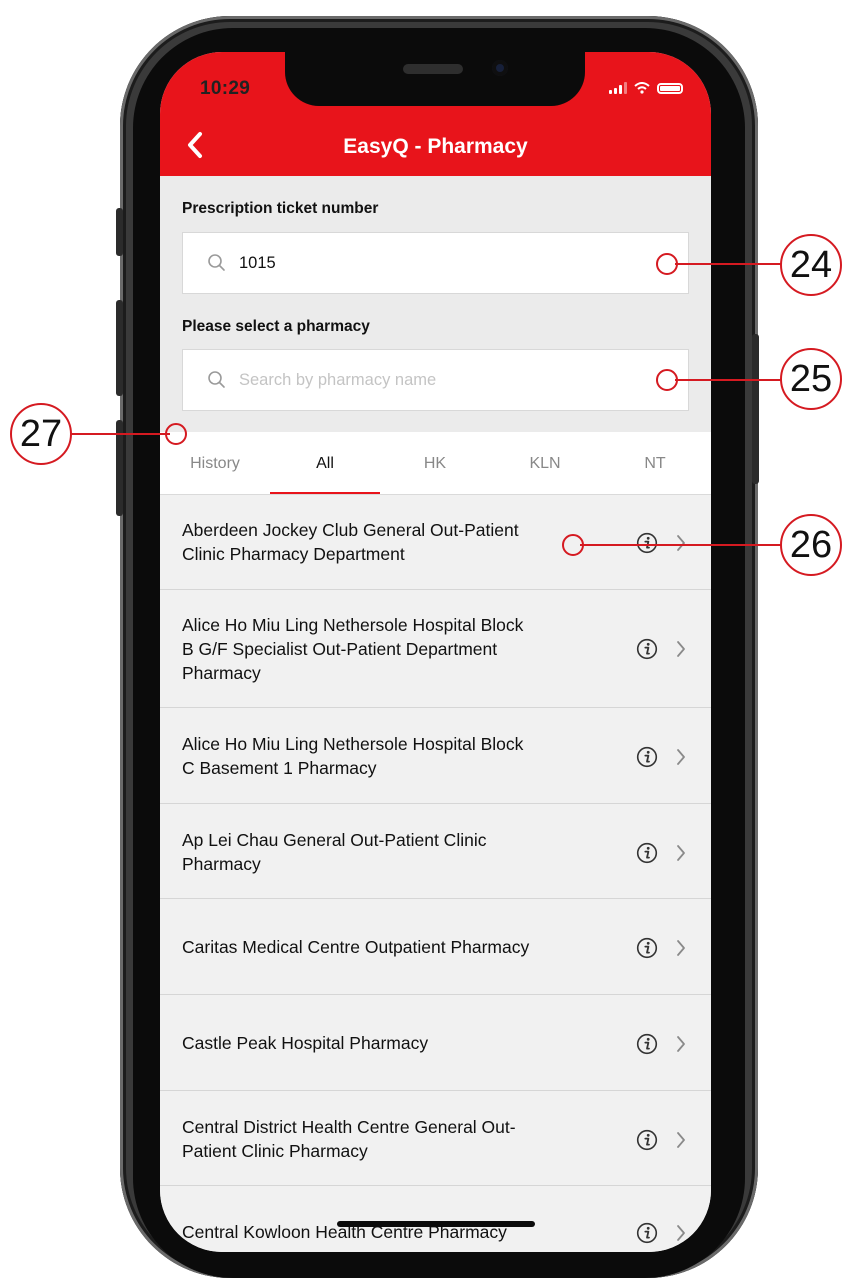 The width and height of the screenshot is (855, 1278). I want to click on status-icons, so click(646, 88).